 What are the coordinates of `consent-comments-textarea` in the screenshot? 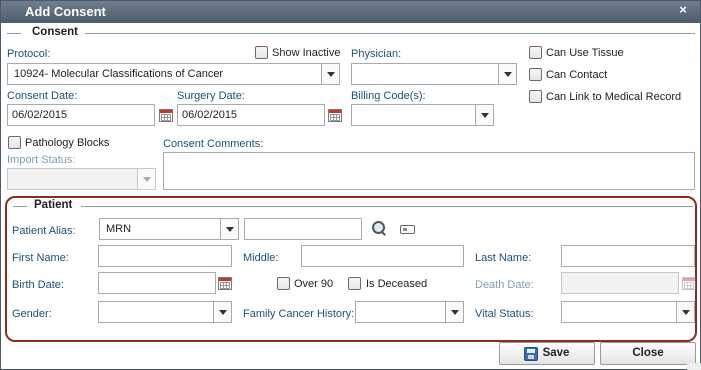 It's located at (429, 171).